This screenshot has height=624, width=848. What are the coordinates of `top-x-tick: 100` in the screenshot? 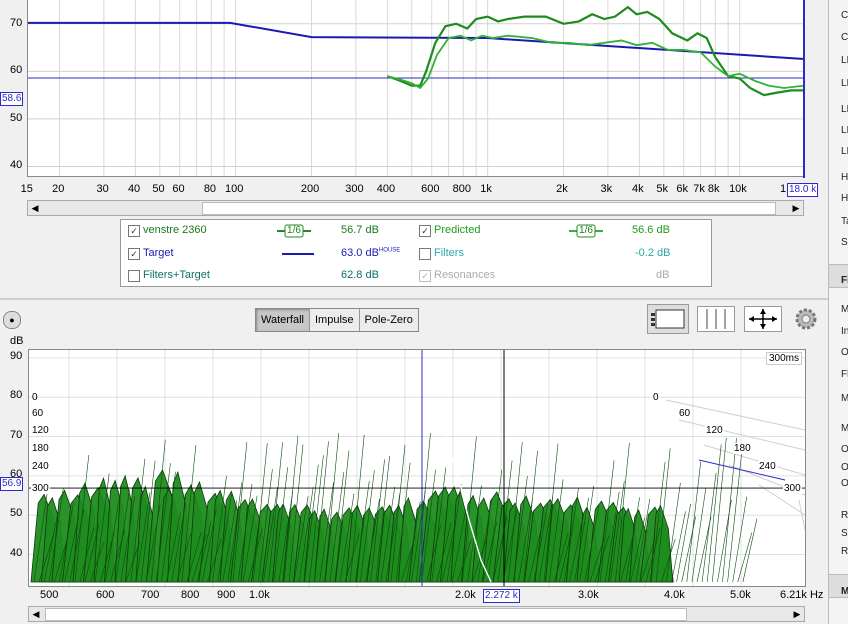 It's located at (234, 189).